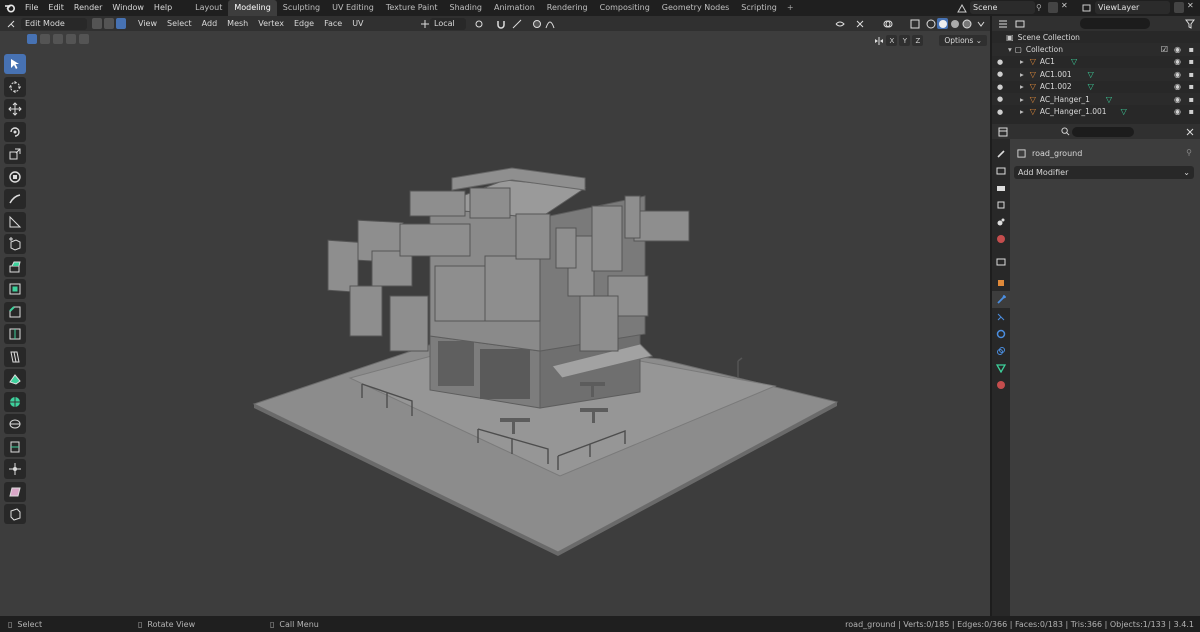 The height and width of the screenshot is (632, 1200). I want to click on edge-slide-tool, so click(15, 446).